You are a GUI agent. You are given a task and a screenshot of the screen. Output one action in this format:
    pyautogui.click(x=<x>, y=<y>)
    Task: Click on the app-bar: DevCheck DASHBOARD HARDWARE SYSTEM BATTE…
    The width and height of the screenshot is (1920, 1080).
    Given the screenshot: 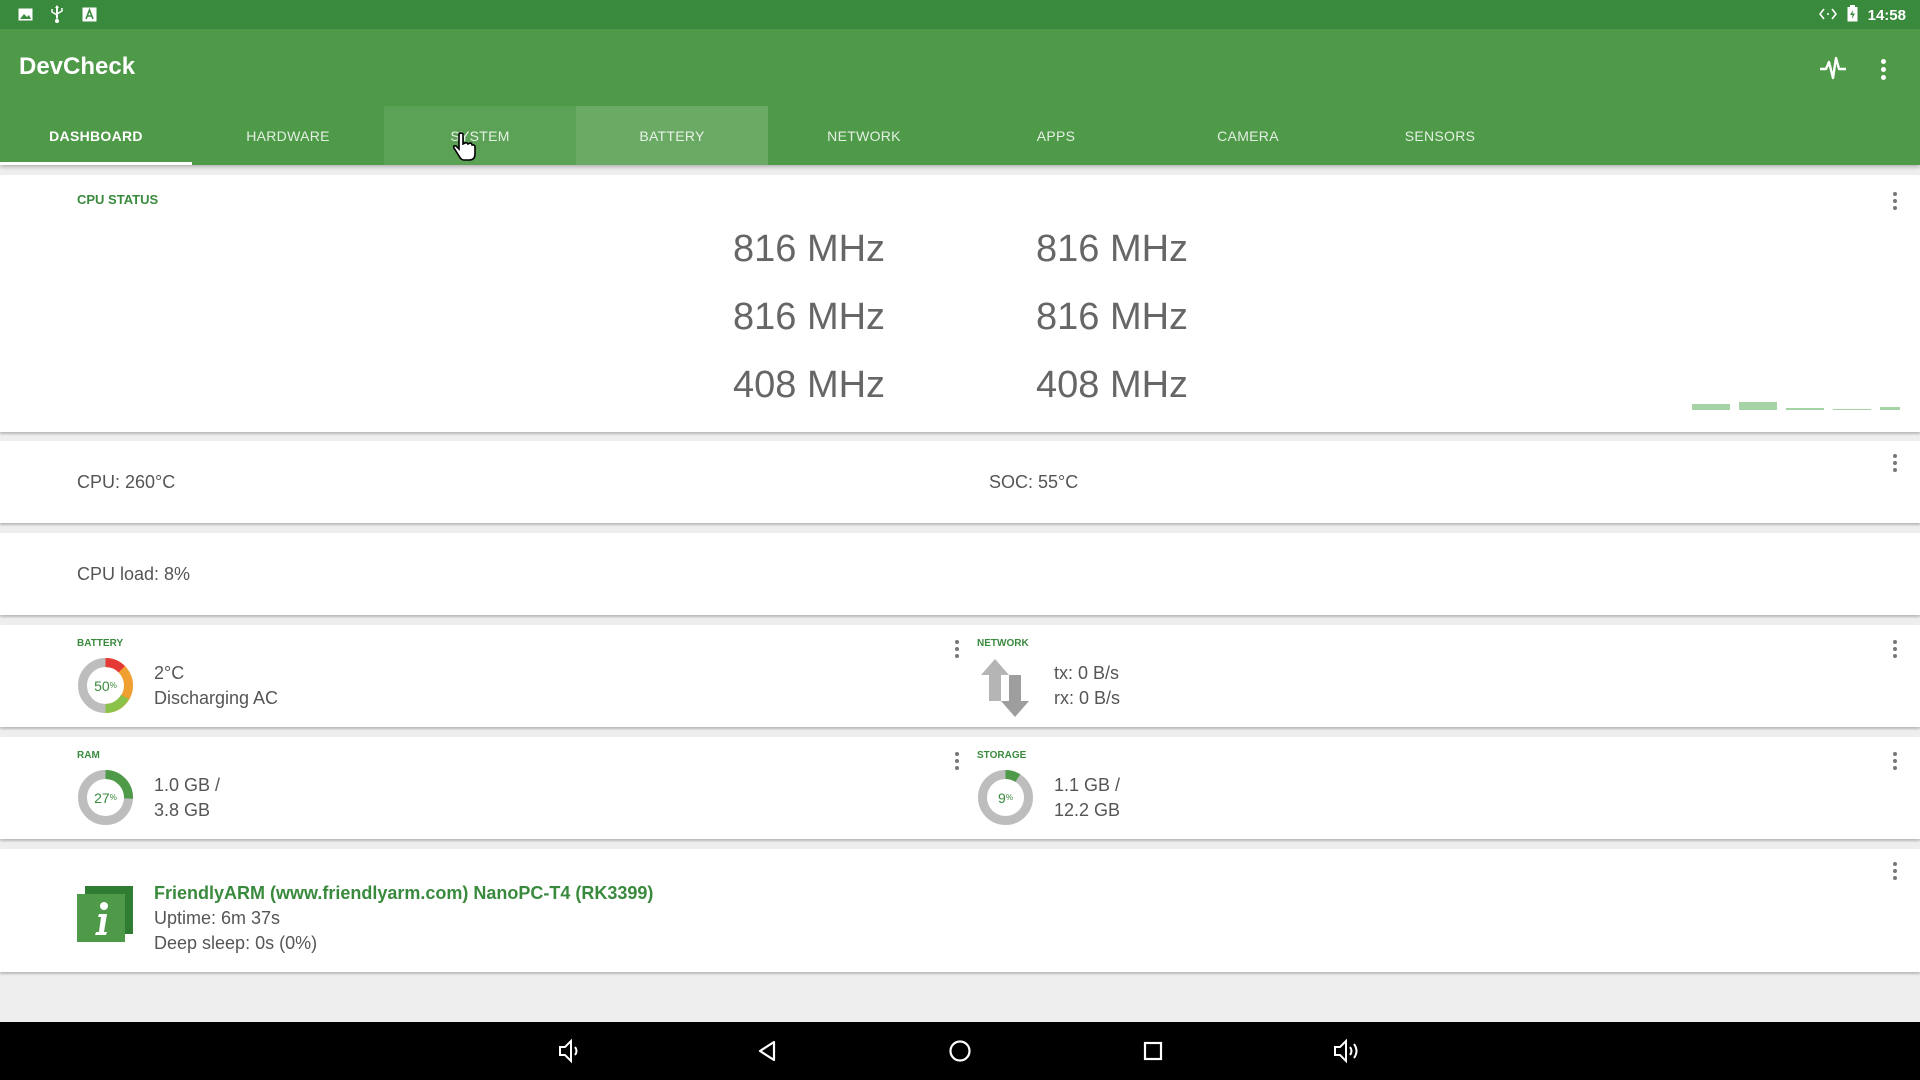 What is the action you would take?
    pyautogui.click(x=960, y=97)
    